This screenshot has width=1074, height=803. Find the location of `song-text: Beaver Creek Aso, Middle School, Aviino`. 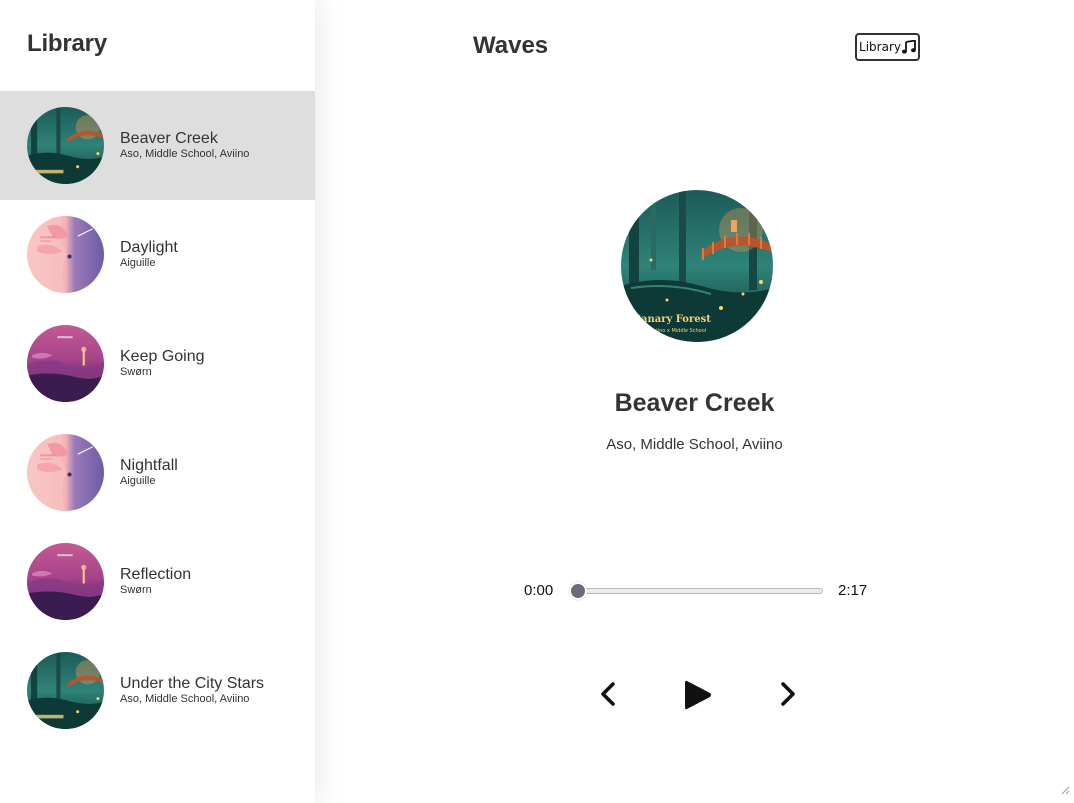

song-text: Beaver Creek Aso, Middle School, Aviino is located at coordinates (184, 145).